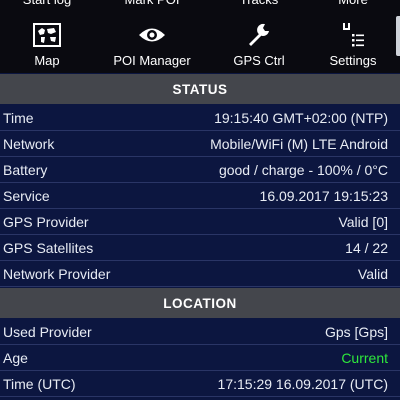 This screenshot has width=400, height=400. Describe the element at coordinates (398, 36) in the screenshot. I see `scroll-edge-indicator` at that location.